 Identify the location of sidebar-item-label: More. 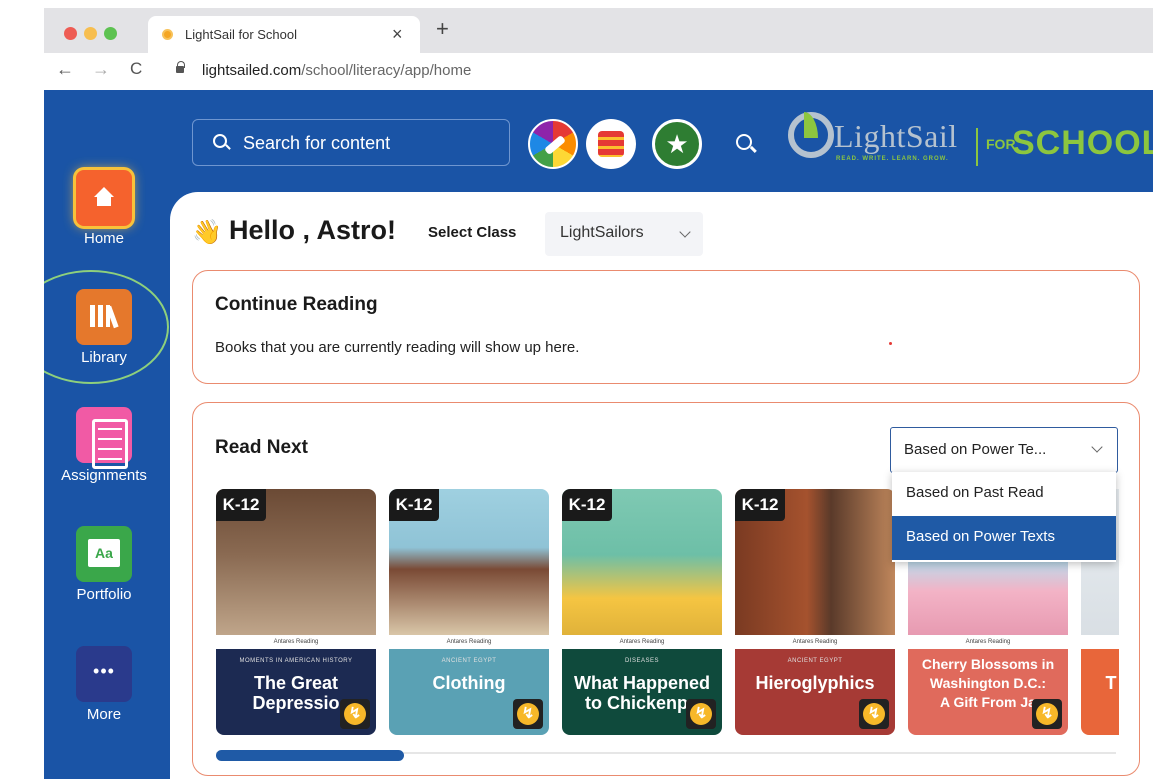
(104, 714).